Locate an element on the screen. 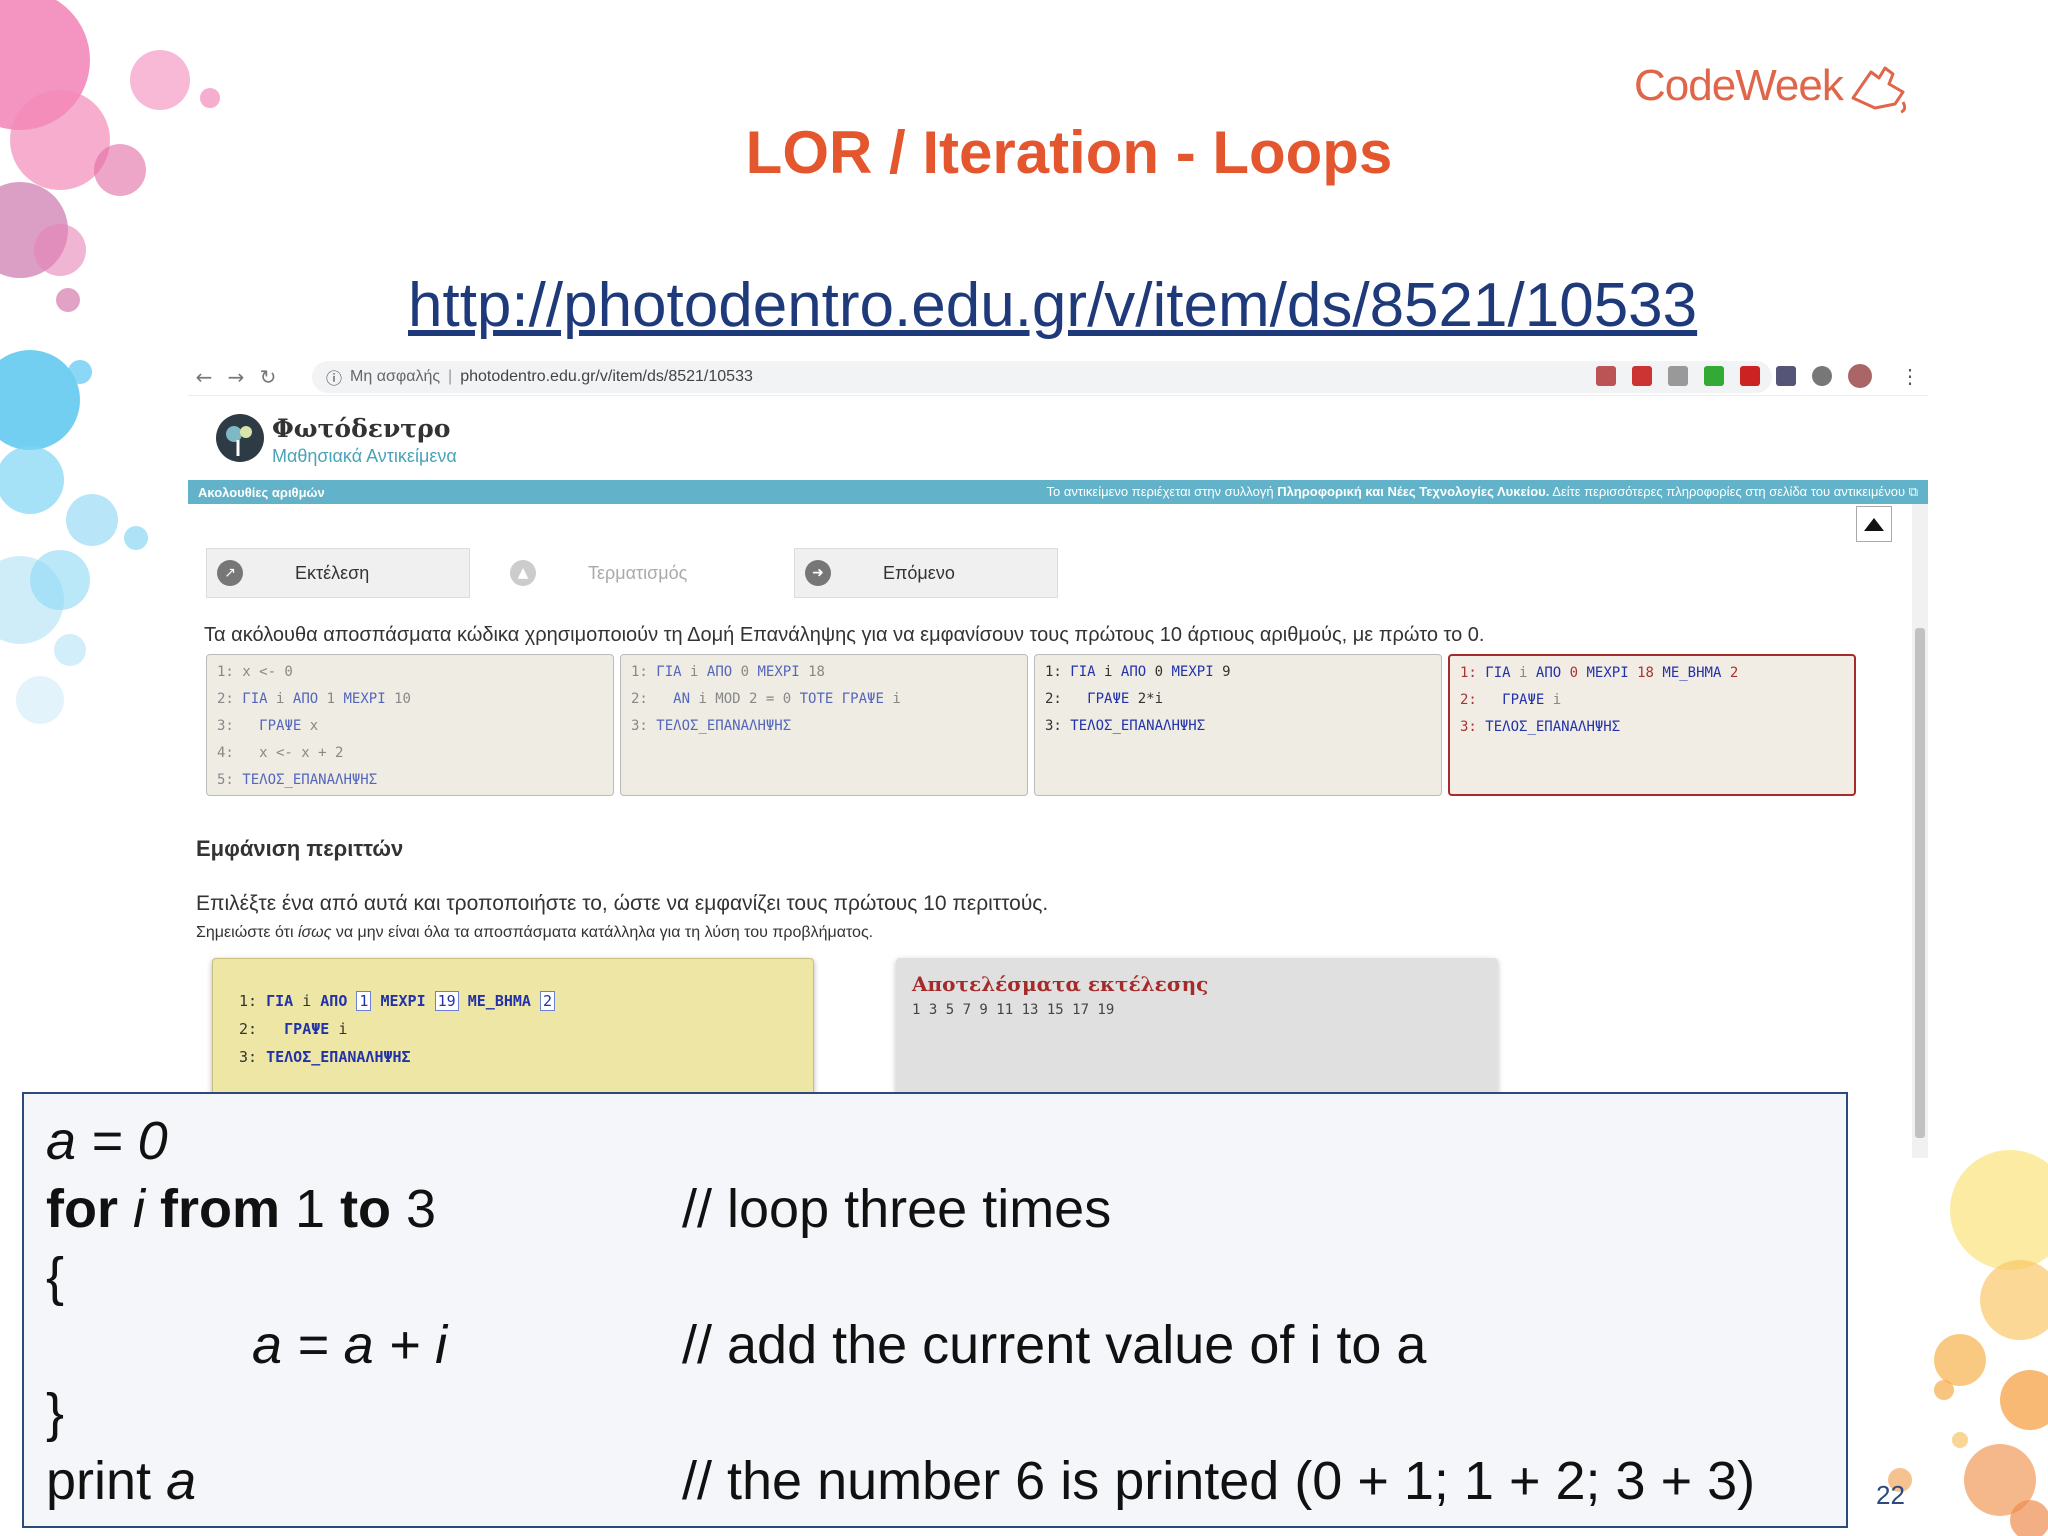 The image size is (2048, 1536). cast-extension-icon is located at coordinates (1678, 376).